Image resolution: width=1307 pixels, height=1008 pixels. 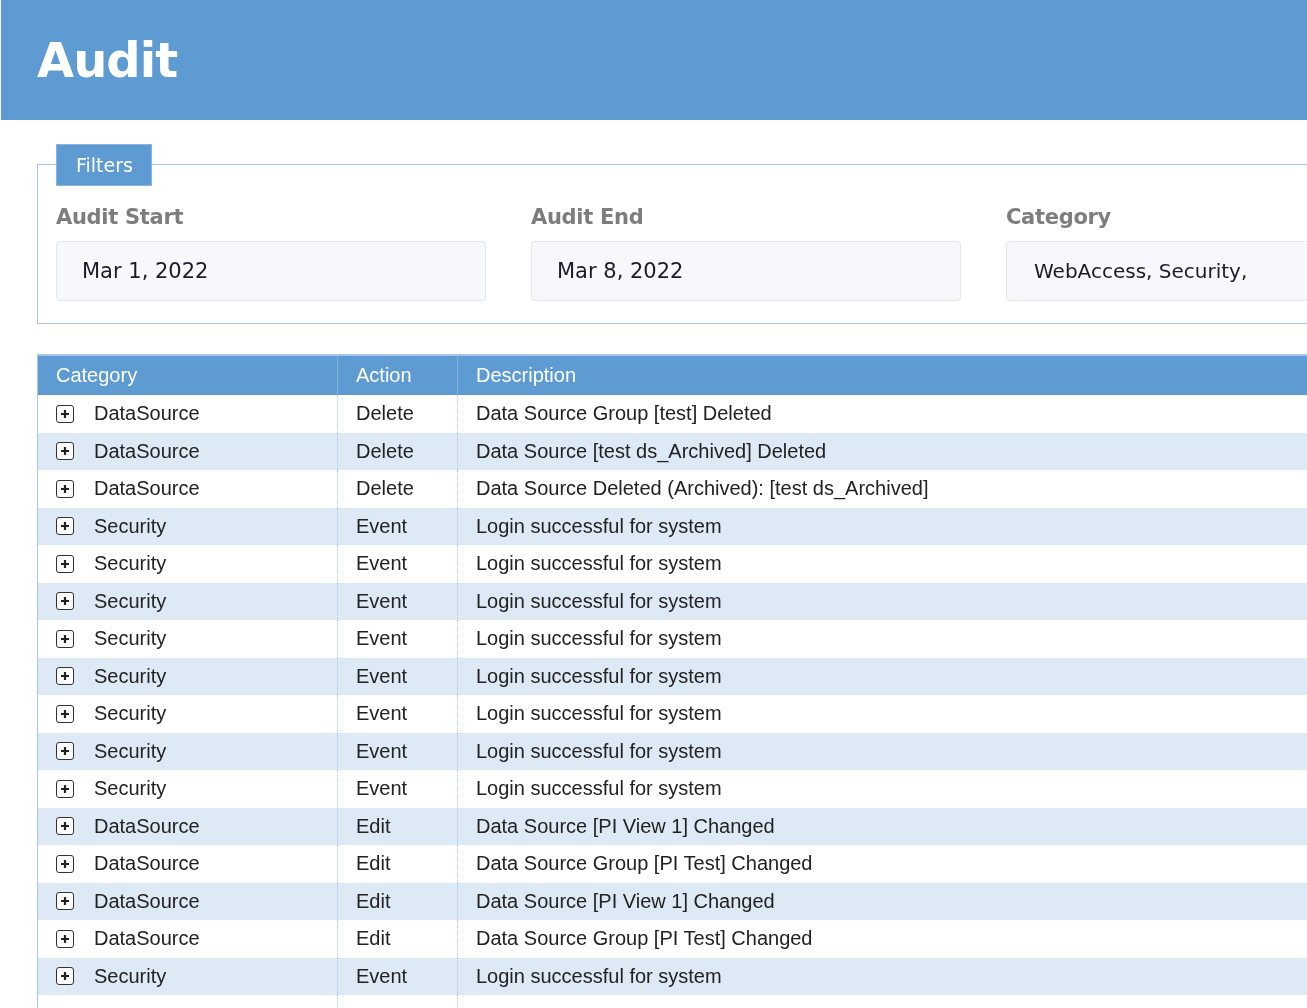 I want to click on table-cell: Data Source Group [test] Deleted, so click(x=624, y=414).